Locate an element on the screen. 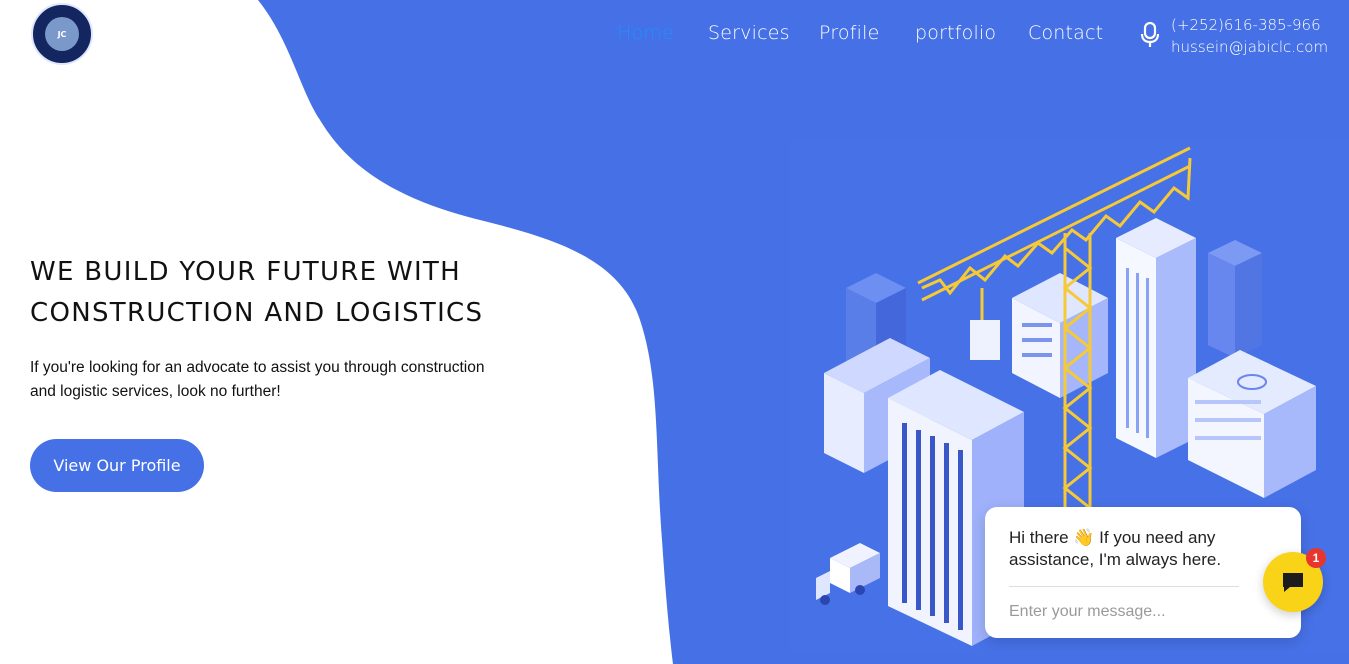 The image size is (1349, 664). hero-title-line-2: CONSTRUCTION AND LOGISTICS is located at coordinates (257, 313).